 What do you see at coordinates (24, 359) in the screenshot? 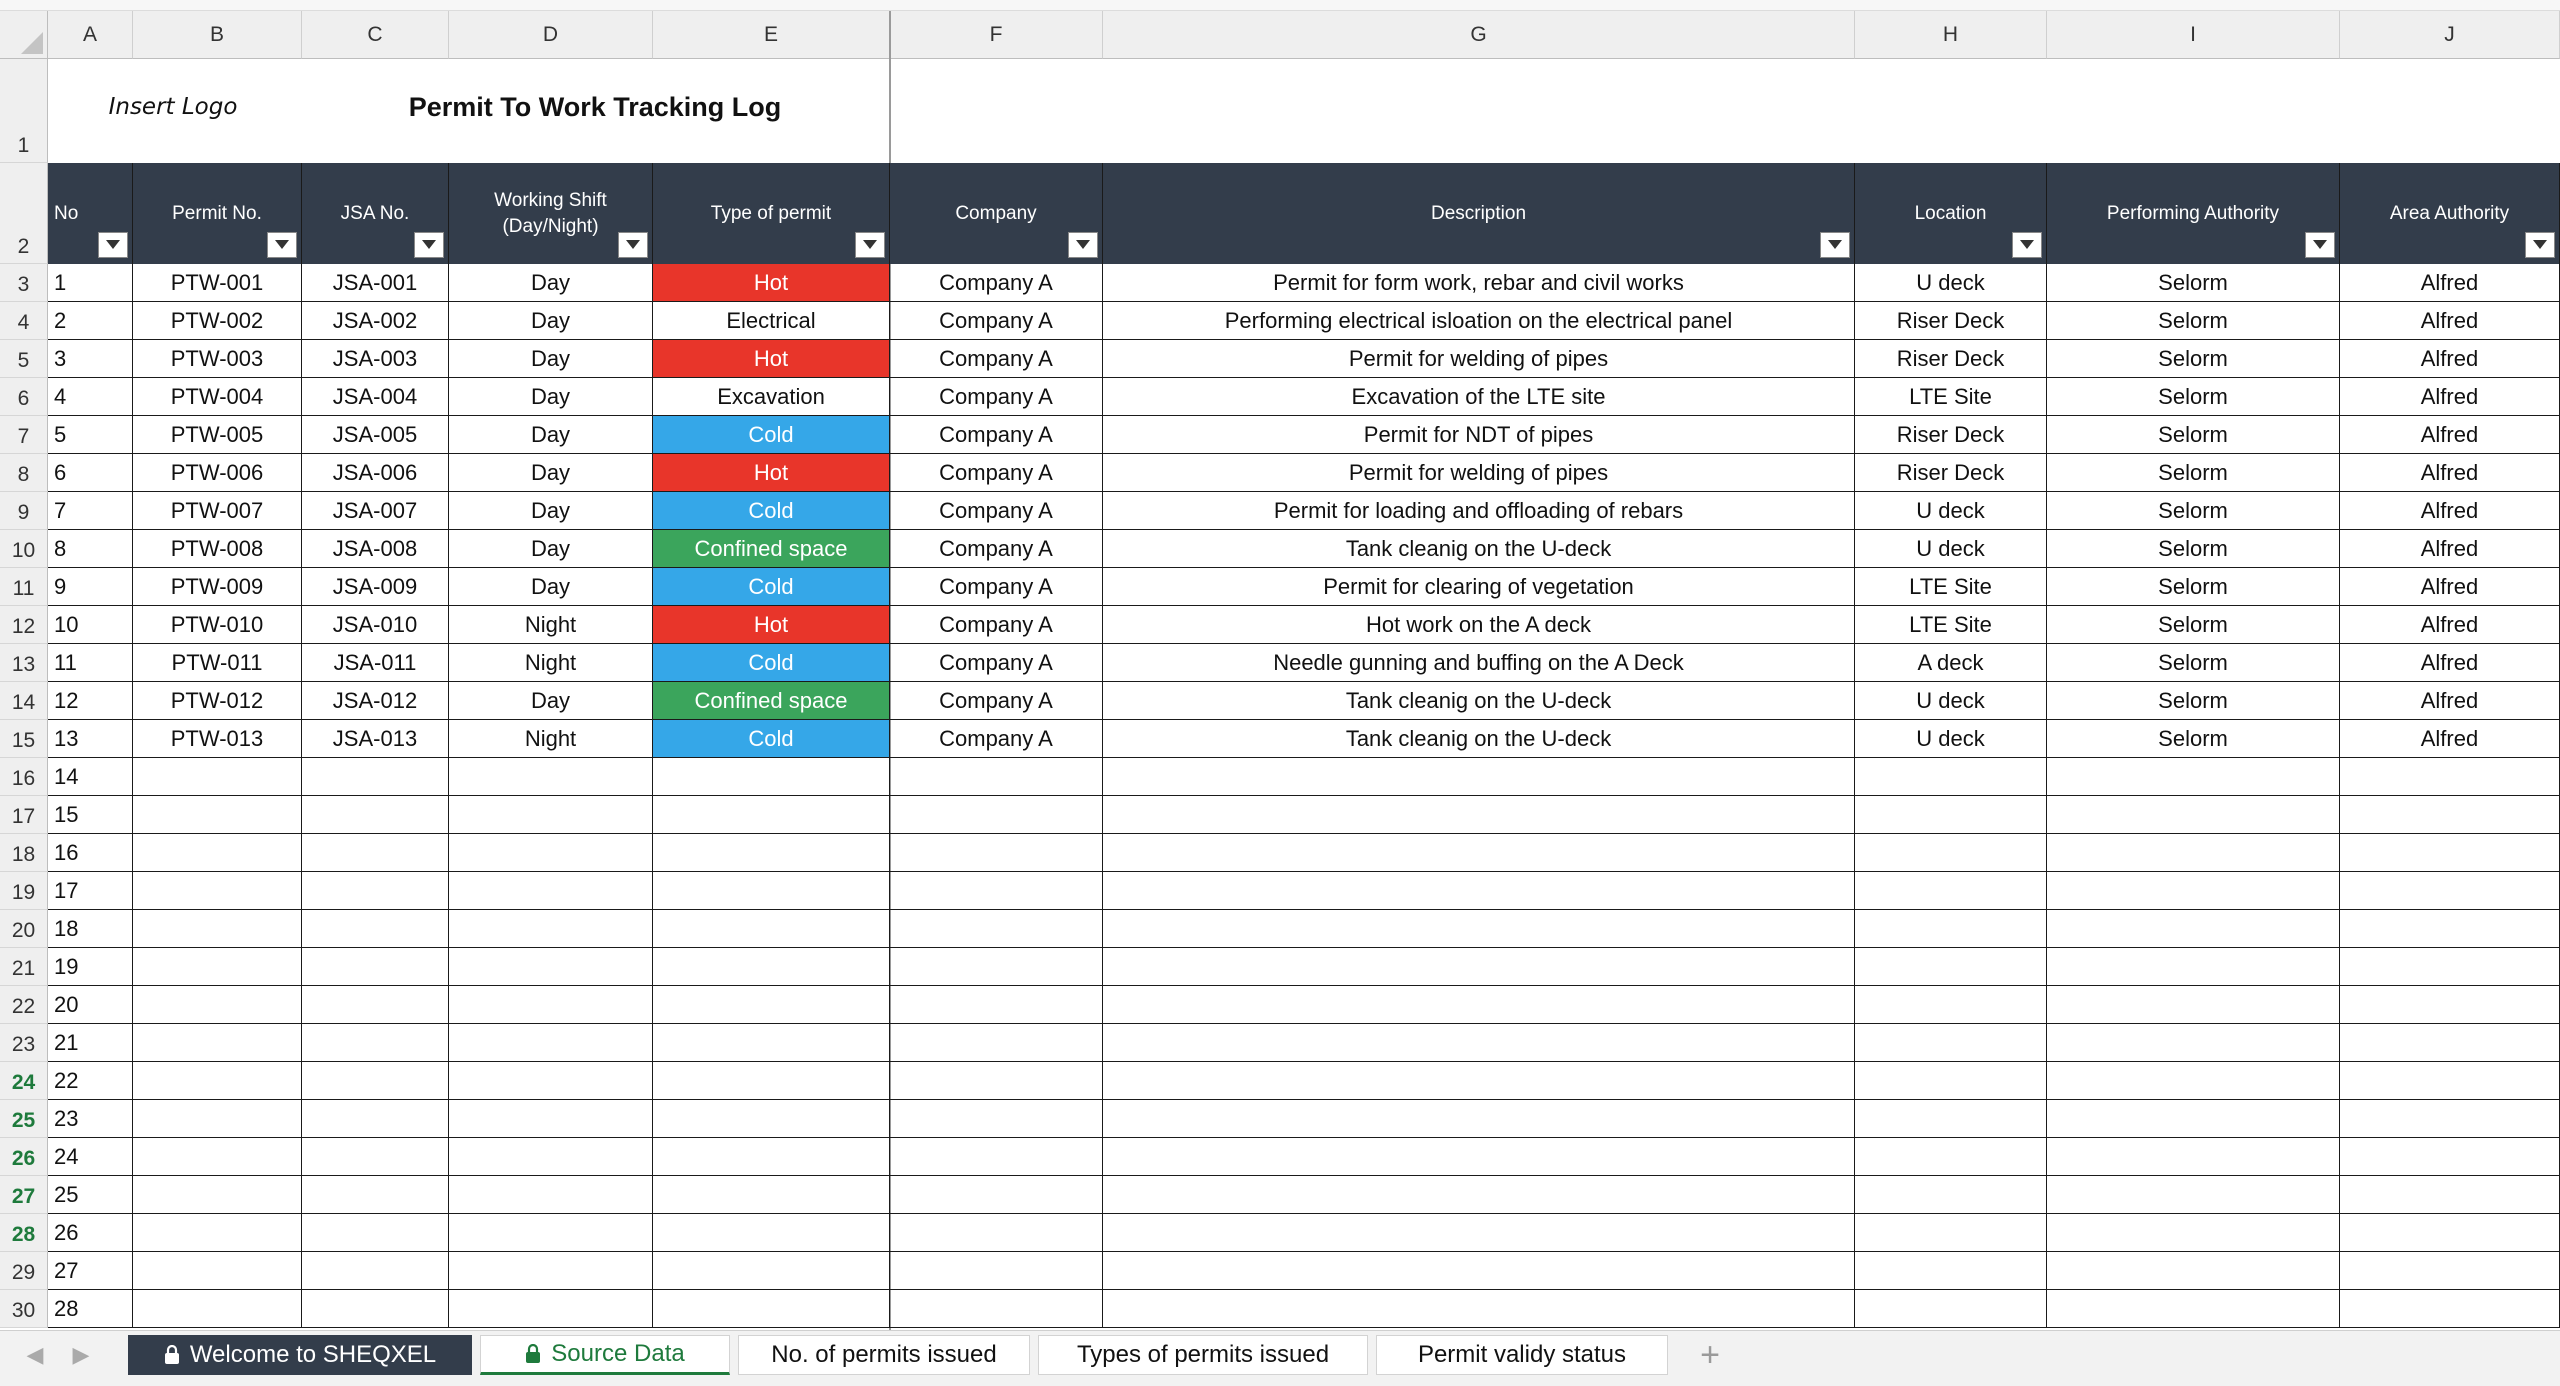
I see `row-header: 5` at bounding box center [24, 359].